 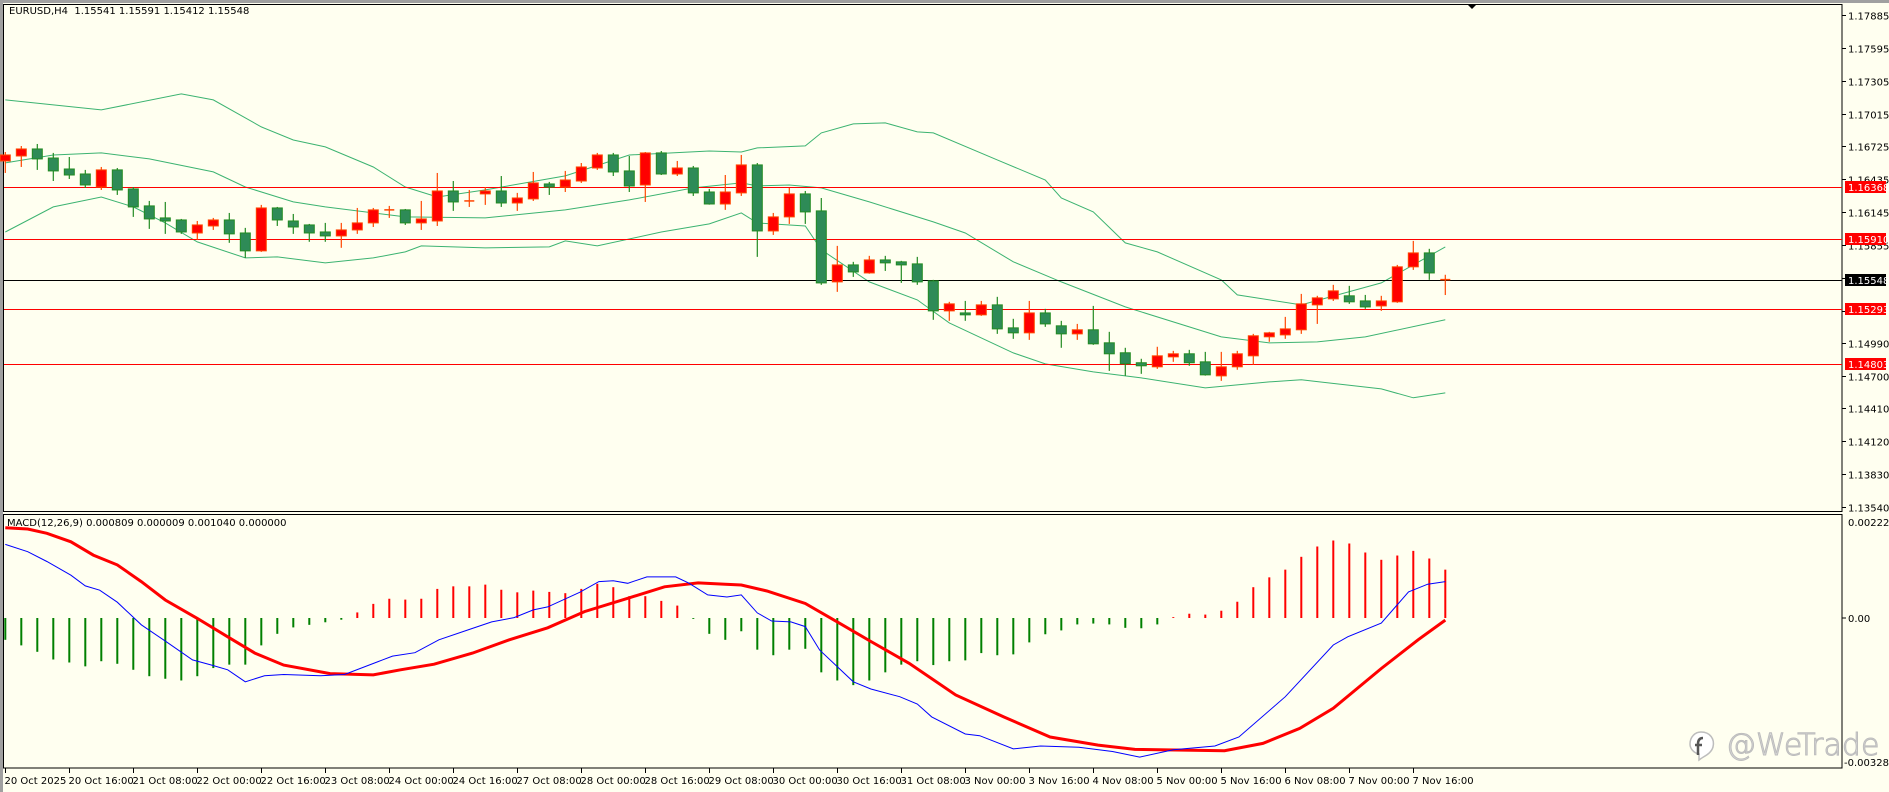 I want to click on price-axis-label: 1.16145, so click(x=1868, y=214).